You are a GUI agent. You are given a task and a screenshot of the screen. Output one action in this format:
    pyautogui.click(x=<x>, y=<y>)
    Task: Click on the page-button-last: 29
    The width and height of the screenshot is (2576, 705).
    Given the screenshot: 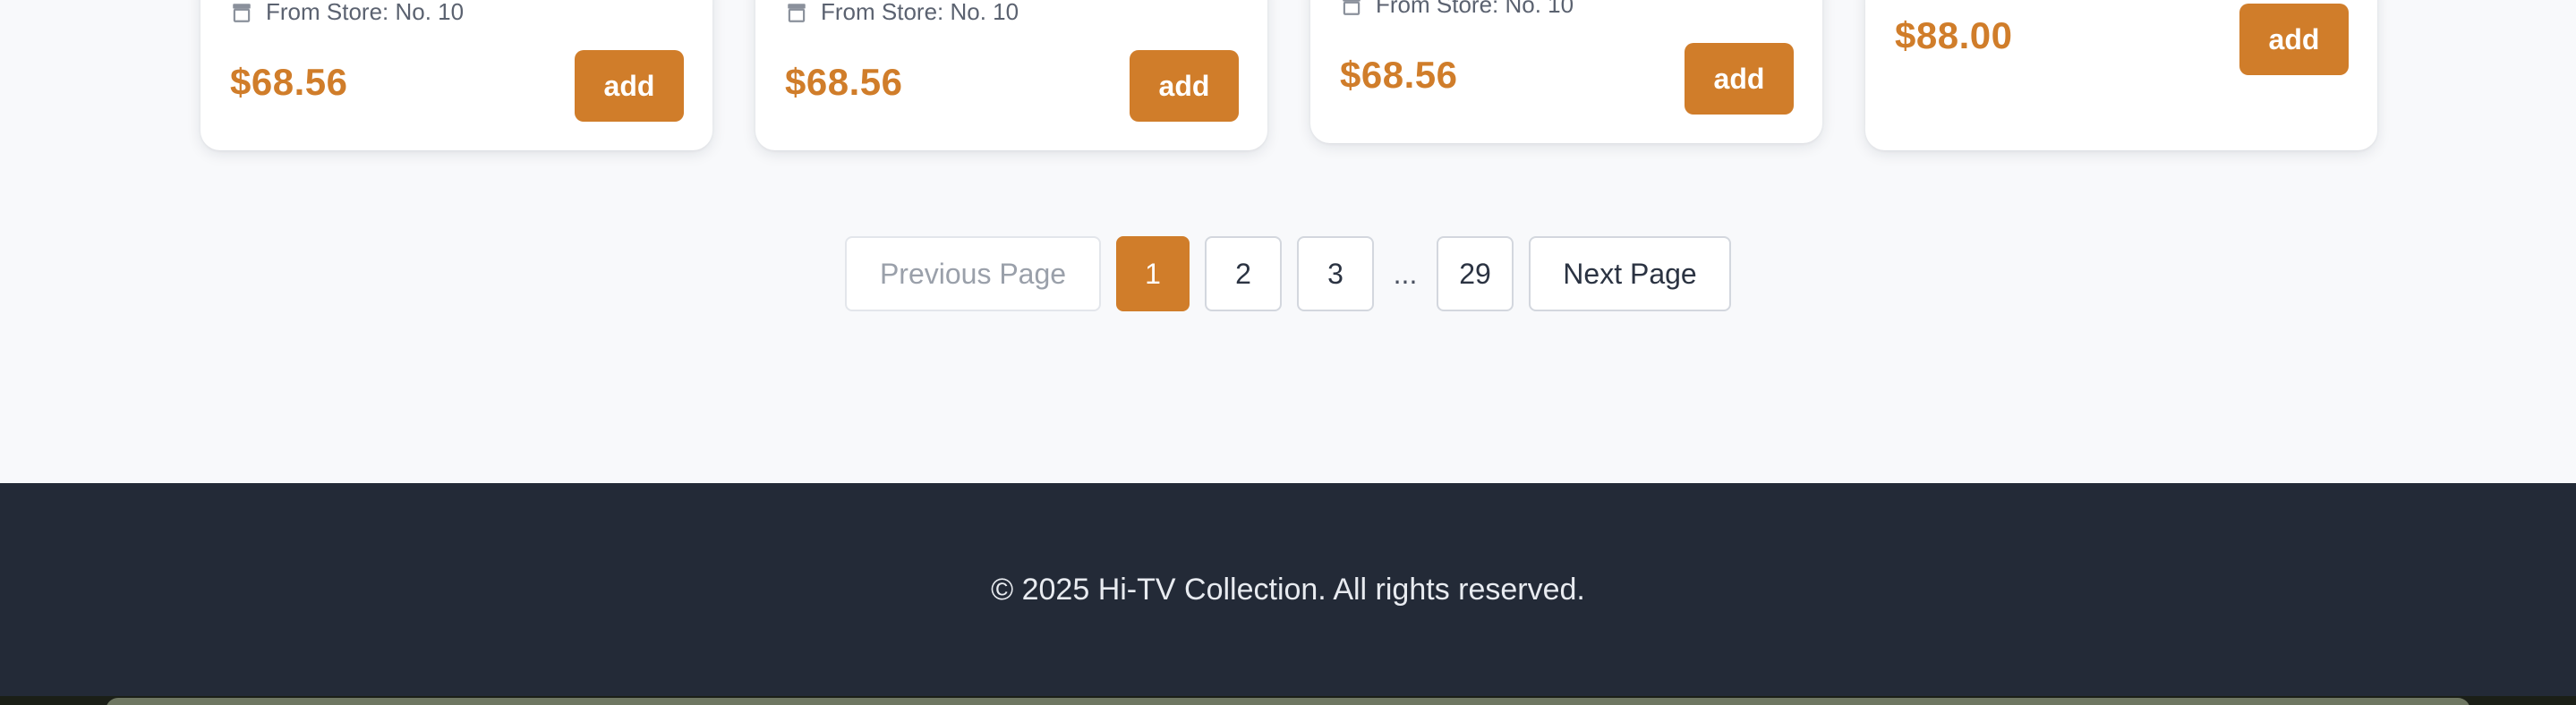 What is the action you would take?
    pyautogui.click(x=1475, y=273)
    